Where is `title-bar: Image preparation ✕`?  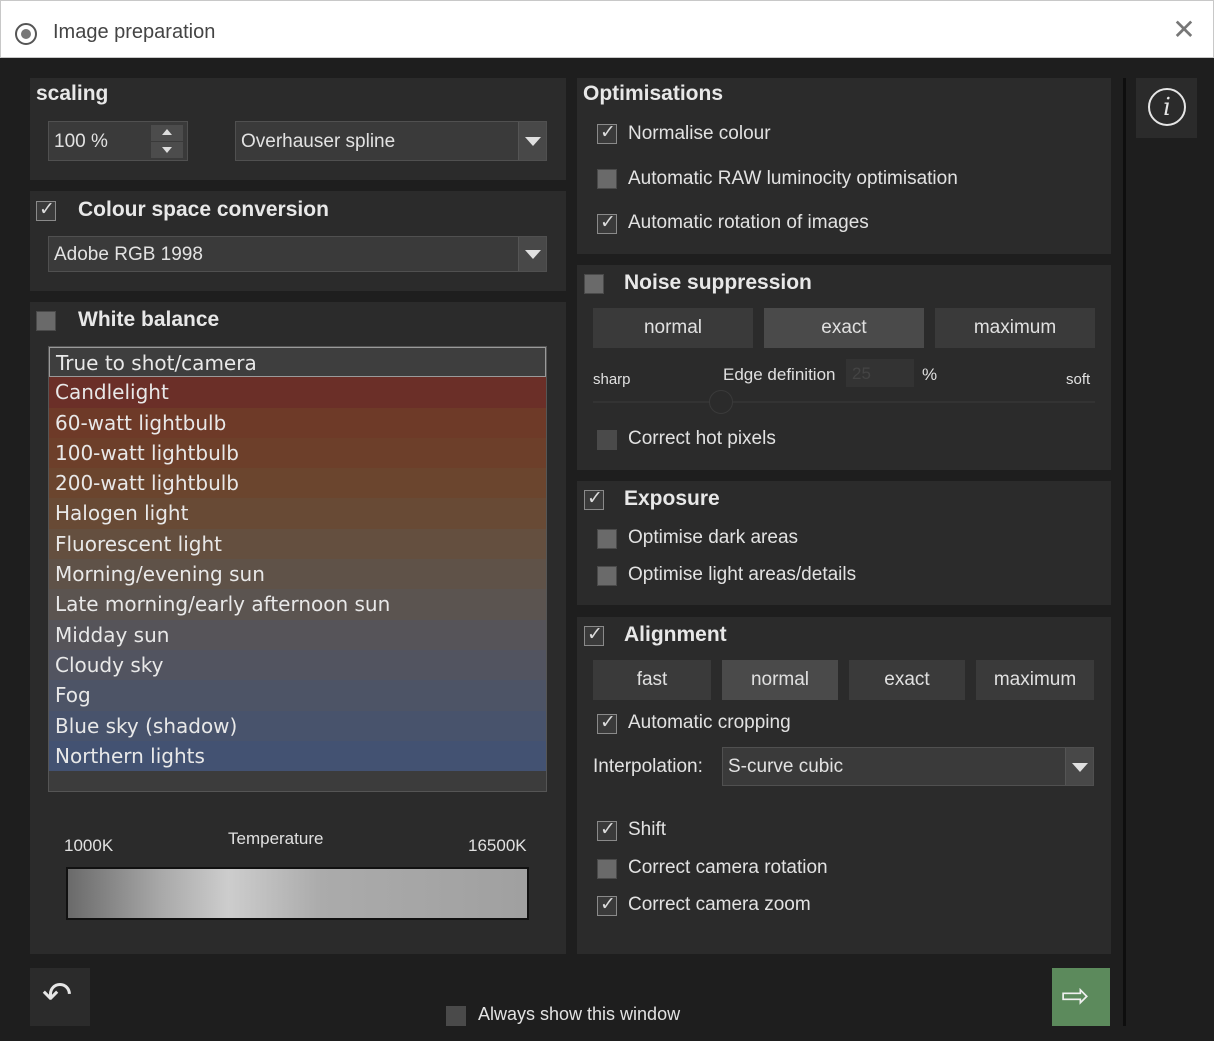 title-bar: Image preparation ✕ is located at coordinates (607, 29).